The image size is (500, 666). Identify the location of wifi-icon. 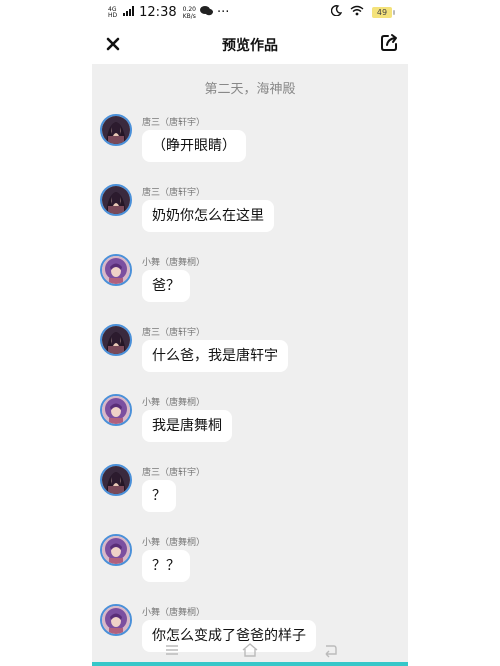
(357, 12).